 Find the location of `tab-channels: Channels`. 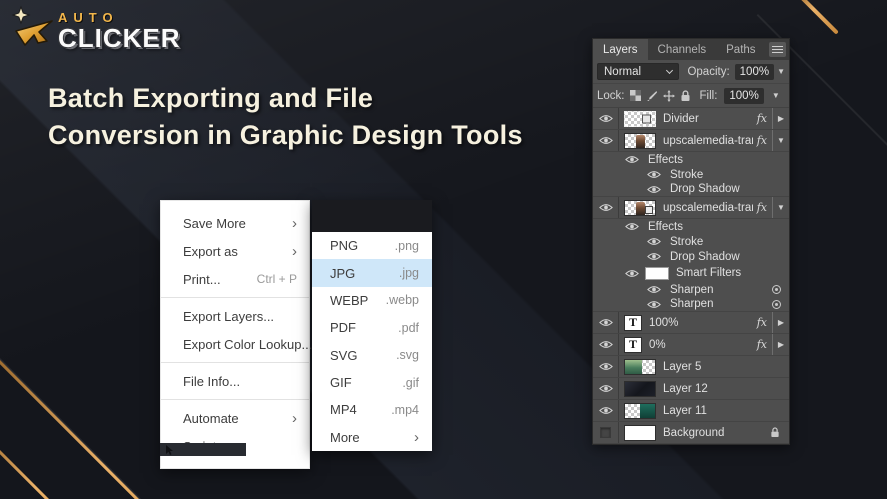

tab-channels: Channels is located at coordinates (682, 49).